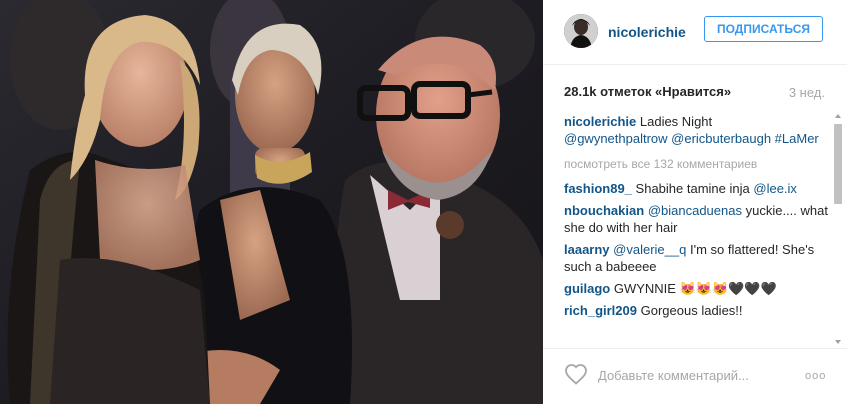  What do you see at coordinates (587, 249) in the screenshot?
I see `comment-username: laaarny` at bounding box center [587, 249].